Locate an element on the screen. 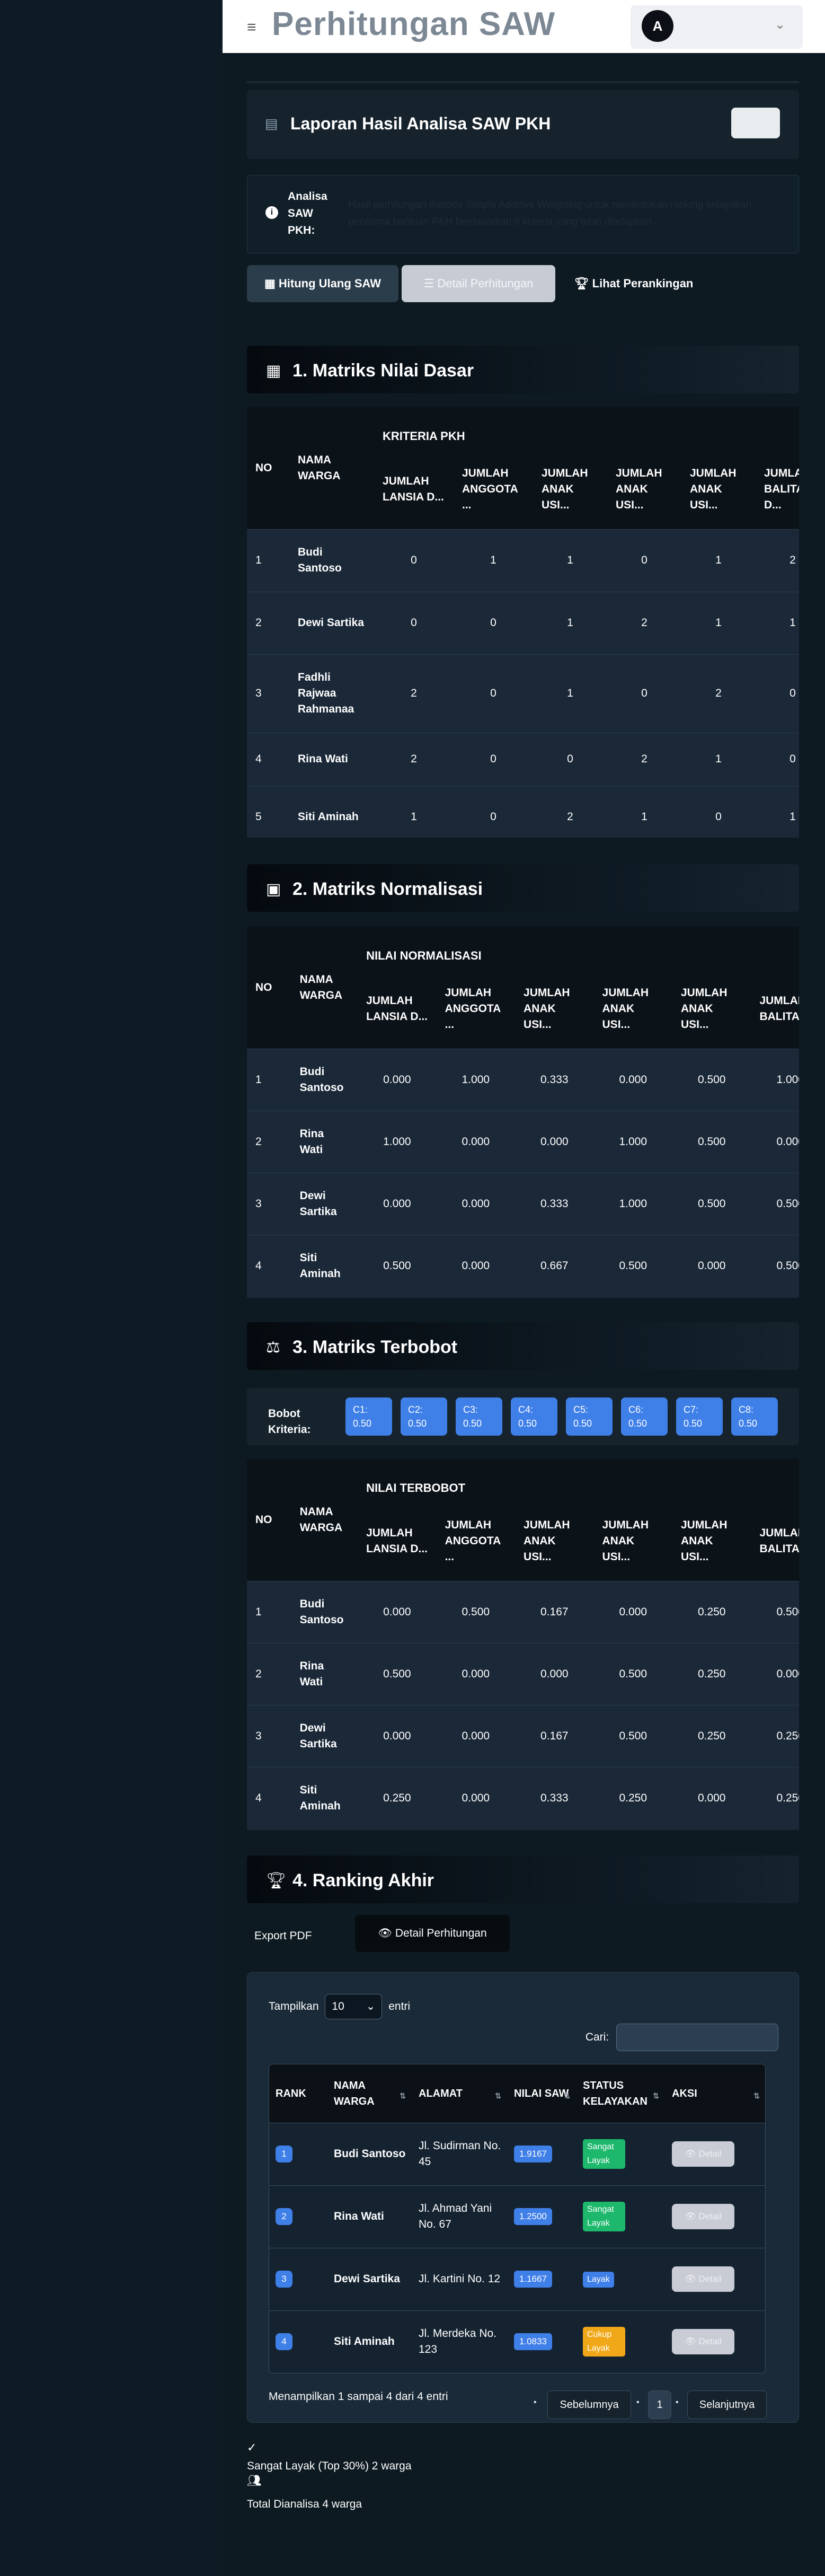 The width and height of the screenshot is (825, 2576). sort-icon: ⇅ is located at coordinates (403, 2095).